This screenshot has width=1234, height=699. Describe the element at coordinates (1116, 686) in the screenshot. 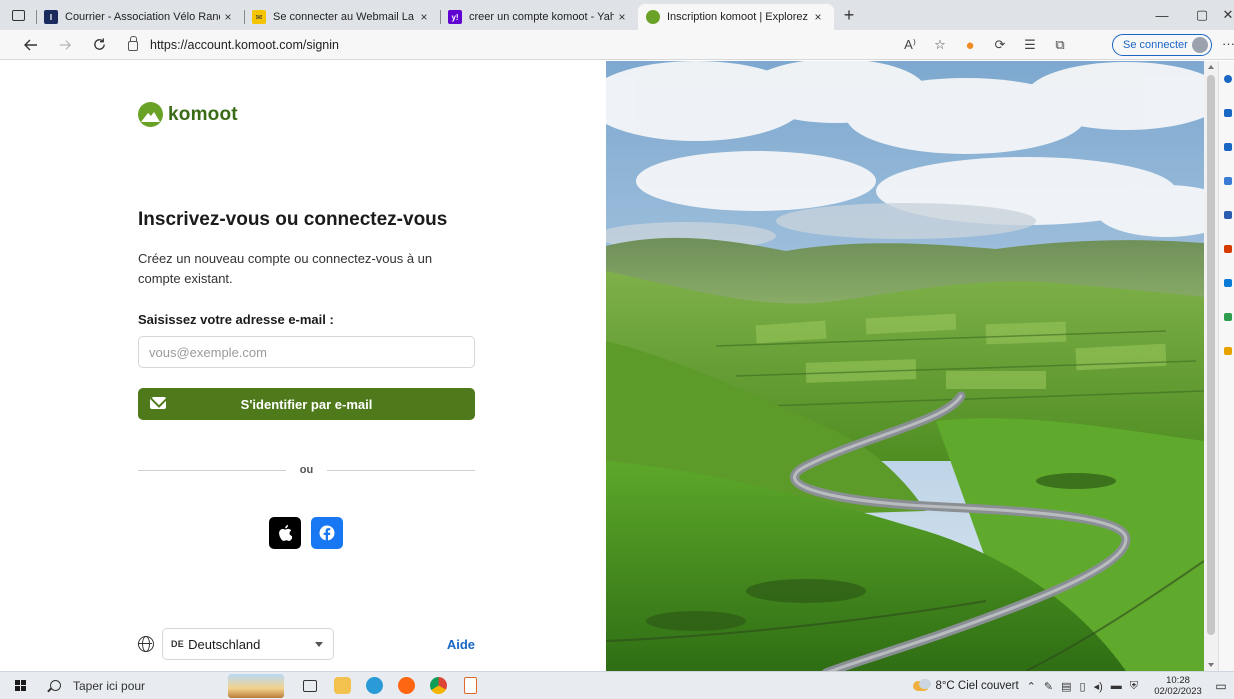

I see `tray-wifi-icon: ▬` at that location.